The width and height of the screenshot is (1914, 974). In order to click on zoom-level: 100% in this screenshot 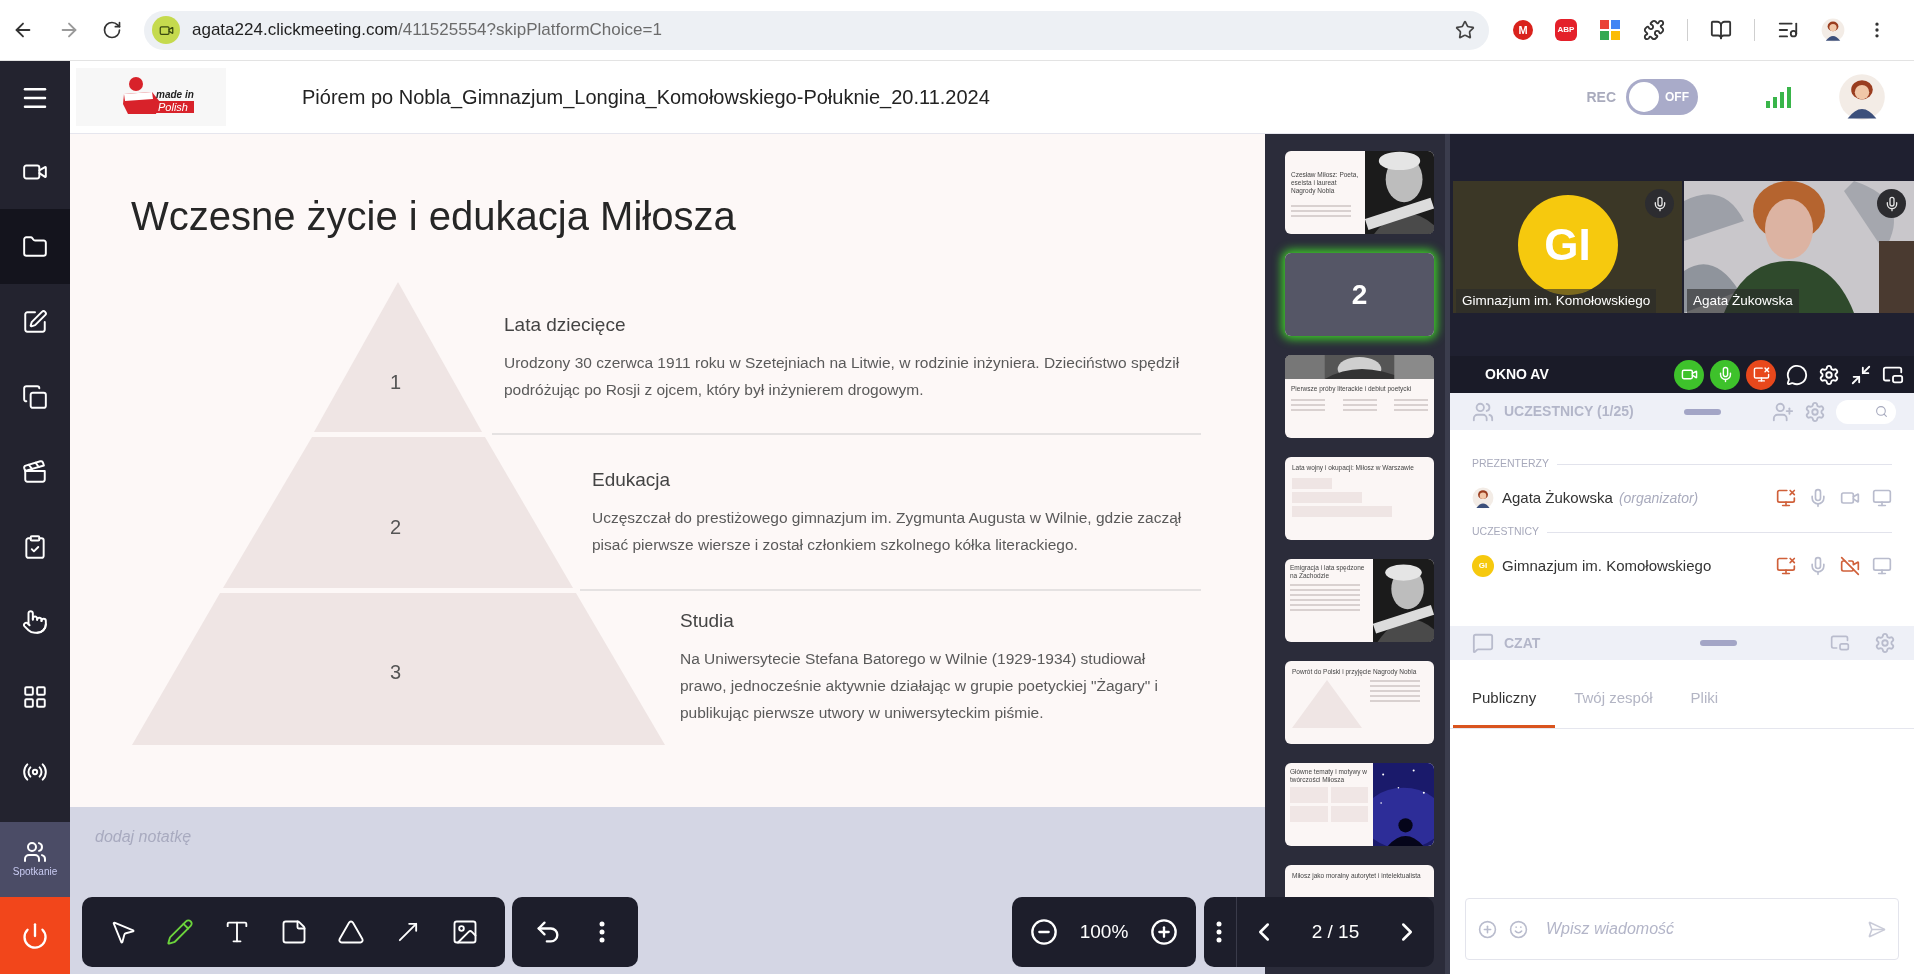, I will do `click(1104, 931)`.